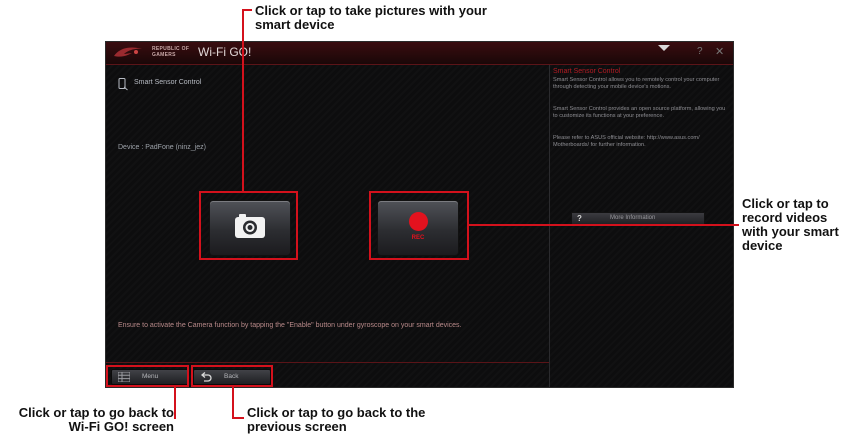  What do you see at coordinates (419, 53) in the screenshot?
I see `title-bar: REPUBLIC OF GAMERS Wi-Fi GO! ? ✕` at bounding box center [419, 53].